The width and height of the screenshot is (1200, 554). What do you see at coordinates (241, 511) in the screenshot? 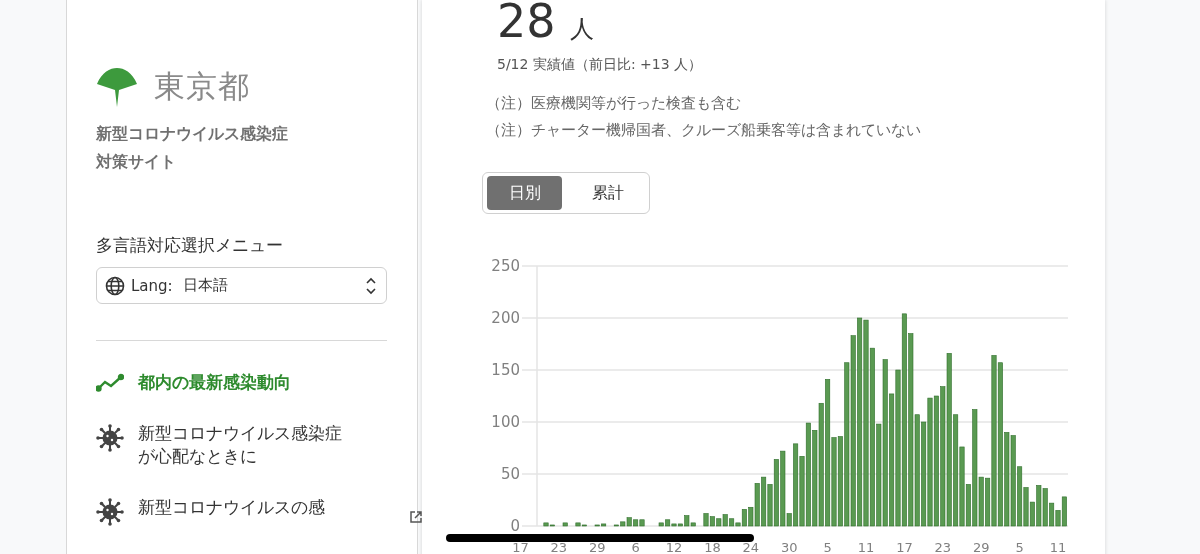
I see `nav-item: 新型コロナウイルスの感` at bounding box center [241, 511].